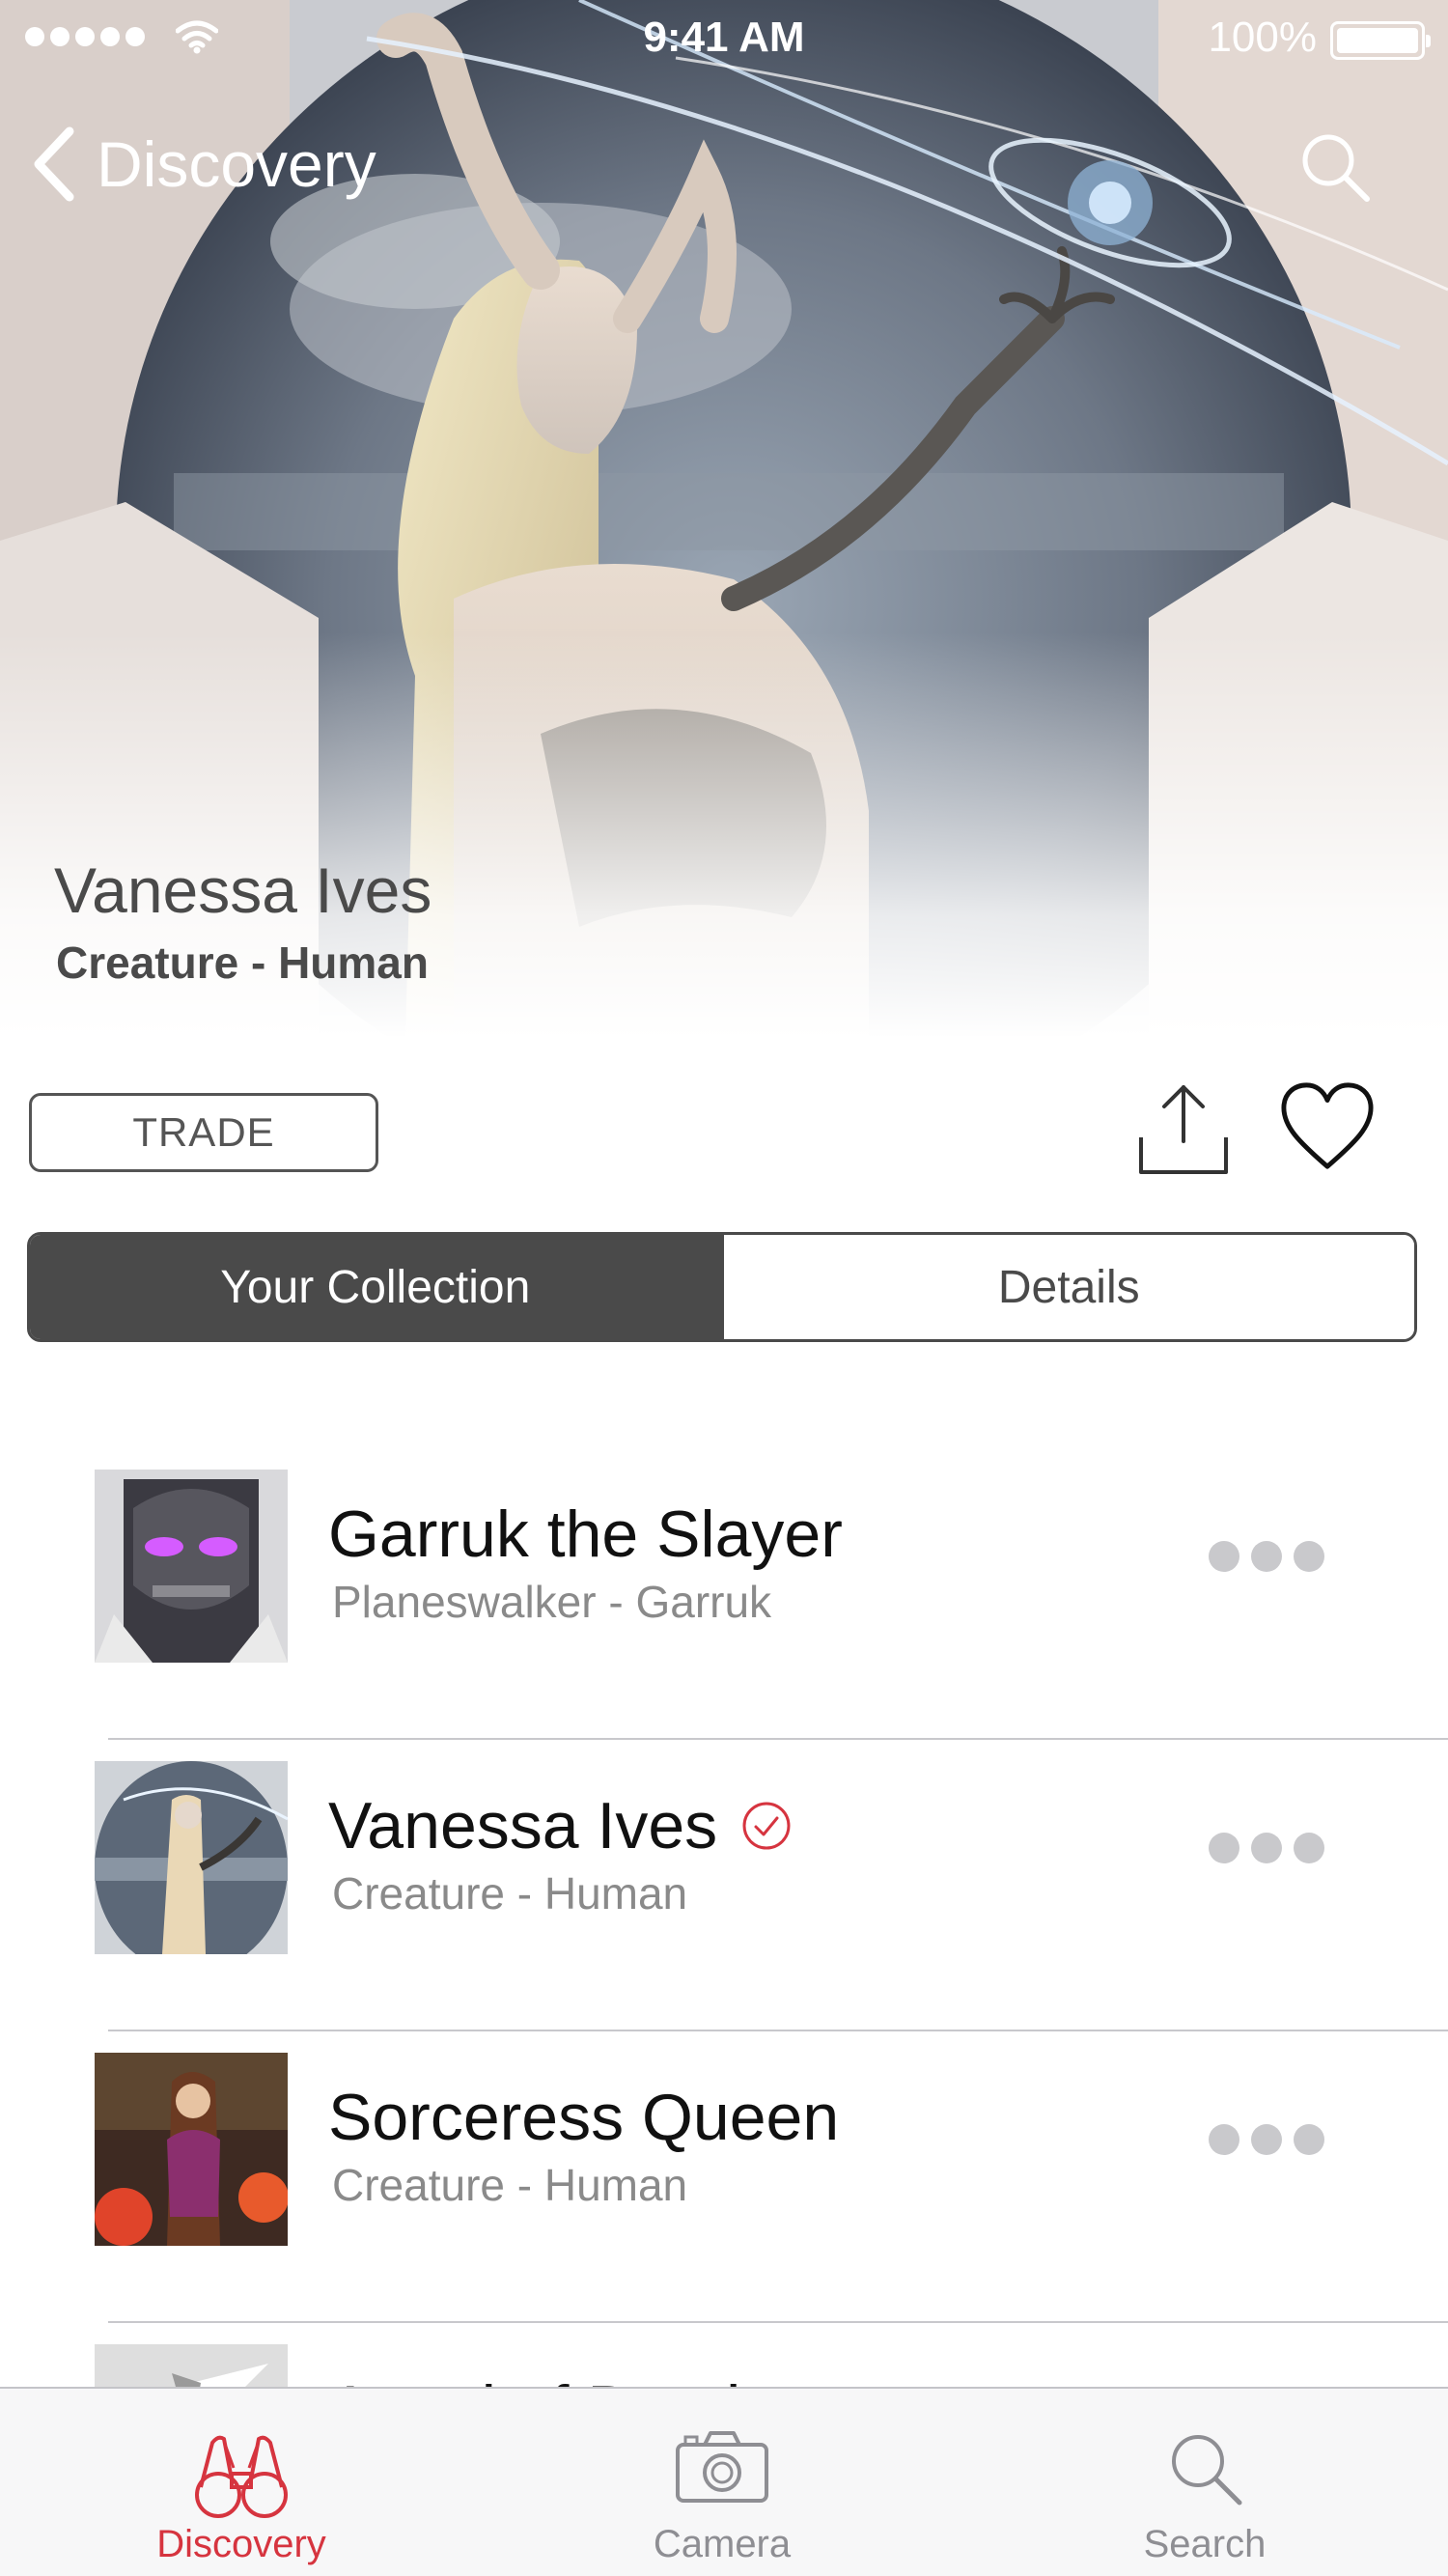 The width and height of the screenshot is (1448, 2576). I want to click on item-title: Vanessa Ives, so click(560, 1826).